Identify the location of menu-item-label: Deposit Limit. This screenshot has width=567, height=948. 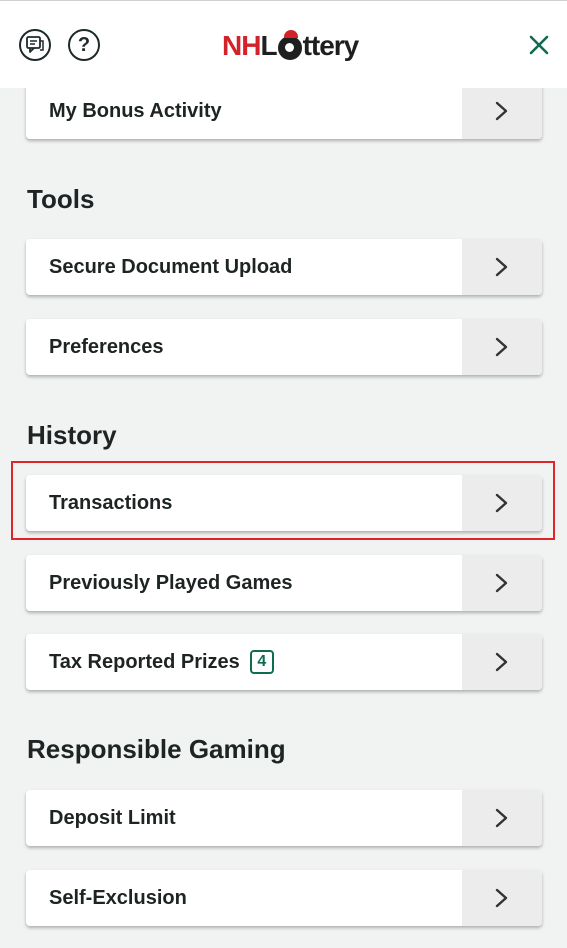
(112, 817).